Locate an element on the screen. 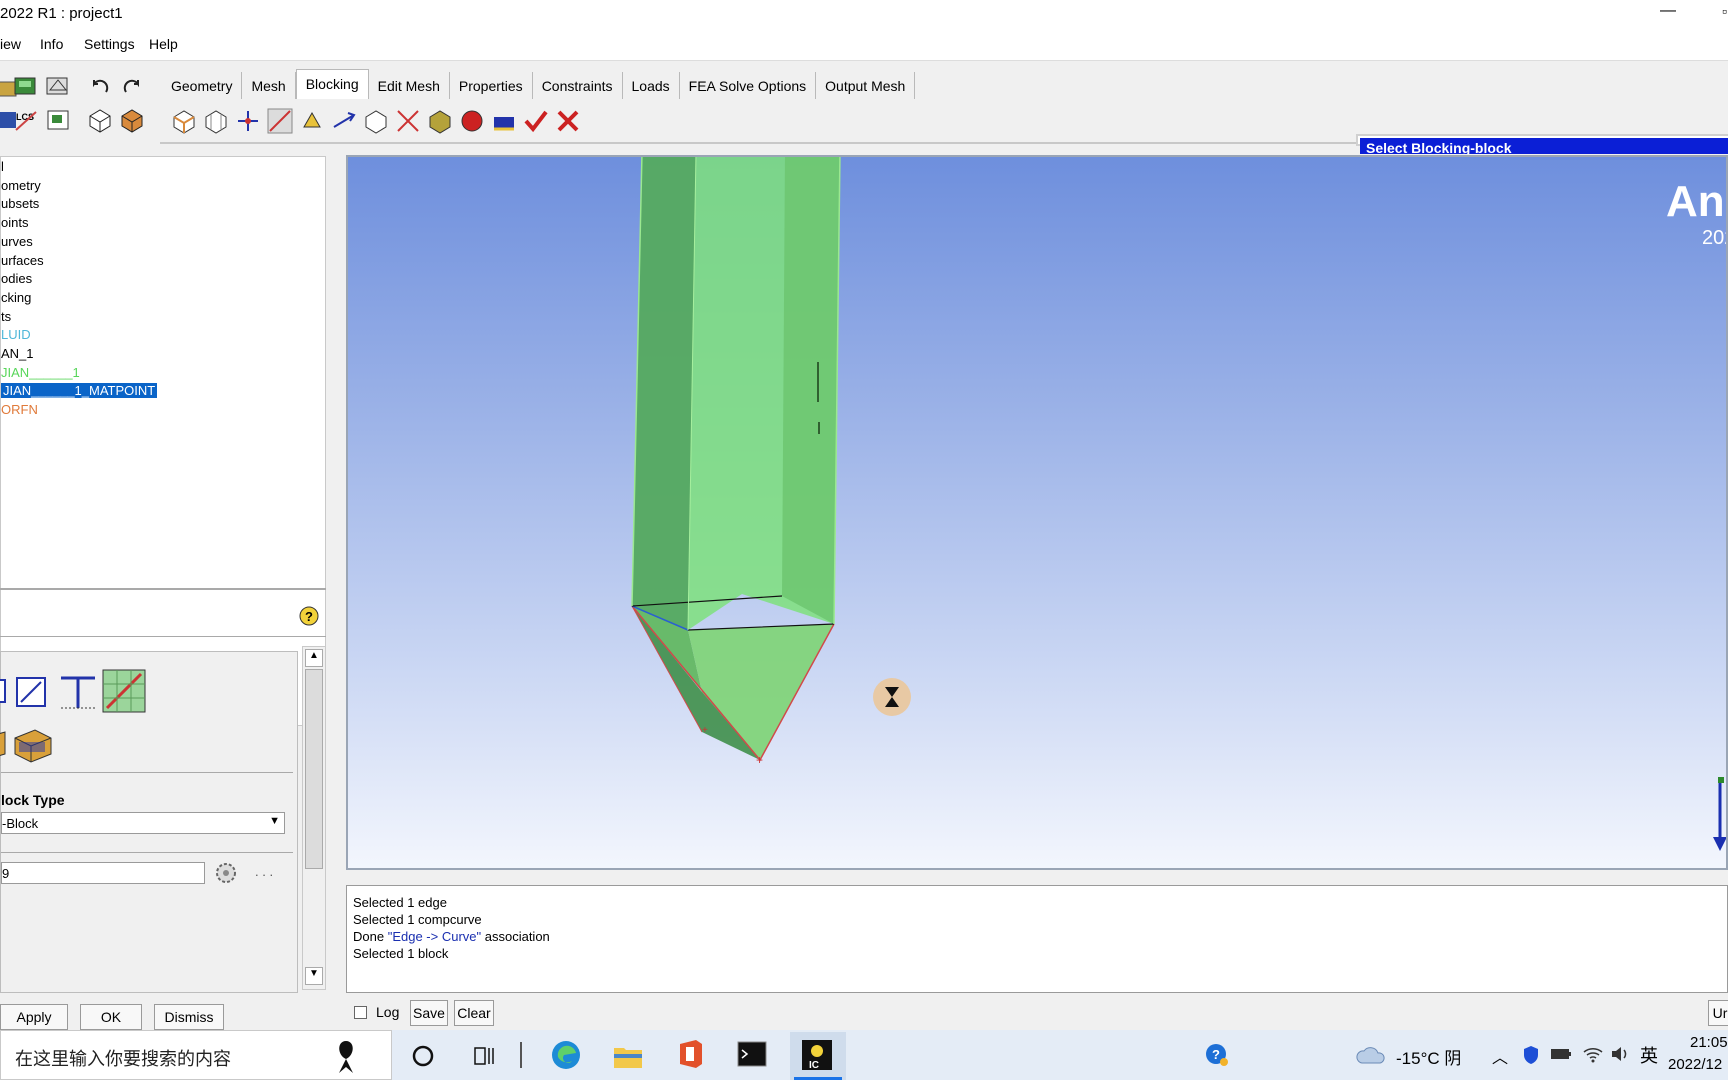 The image size is (1728, 1080). menu-settings: Settings is located at coordinates (109, 44).